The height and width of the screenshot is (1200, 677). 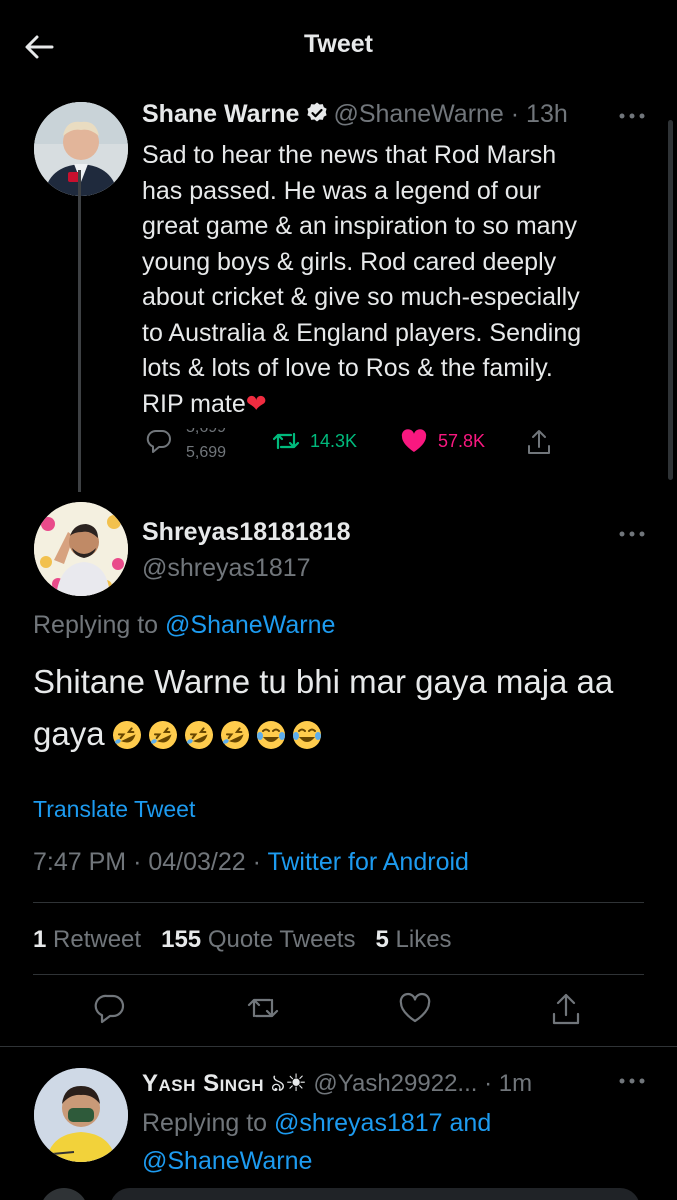 What do you see at coordinates (256, 403) in the screenshot?
I see `red-heart-emoji: ❤` at bounding box center [256, 403].